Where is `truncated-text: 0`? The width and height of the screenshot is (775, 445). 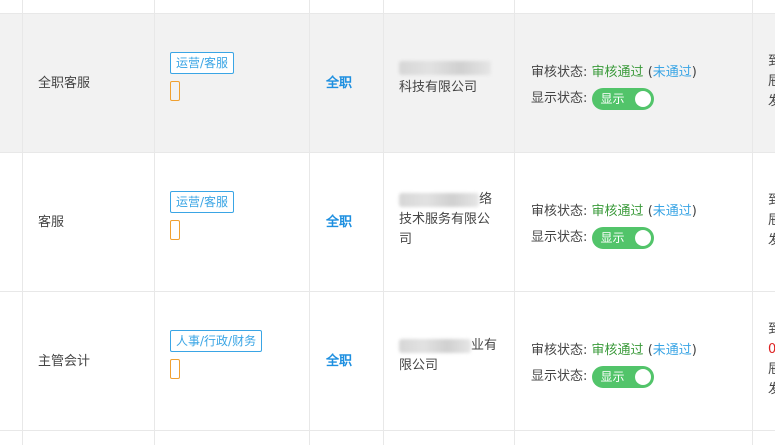
truncated-text: 0 is located at coordinates (771, 349).